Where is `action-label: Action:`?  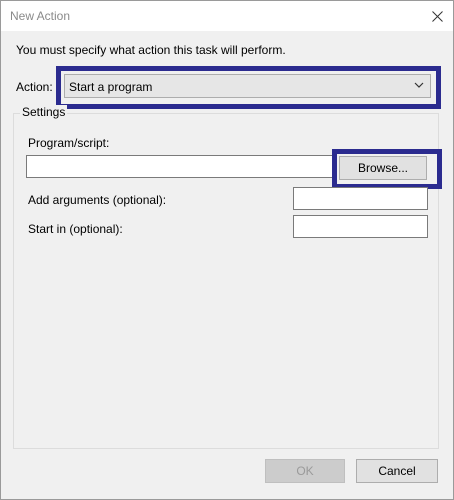 action-label: Action: is located at coordinates (34, 87).